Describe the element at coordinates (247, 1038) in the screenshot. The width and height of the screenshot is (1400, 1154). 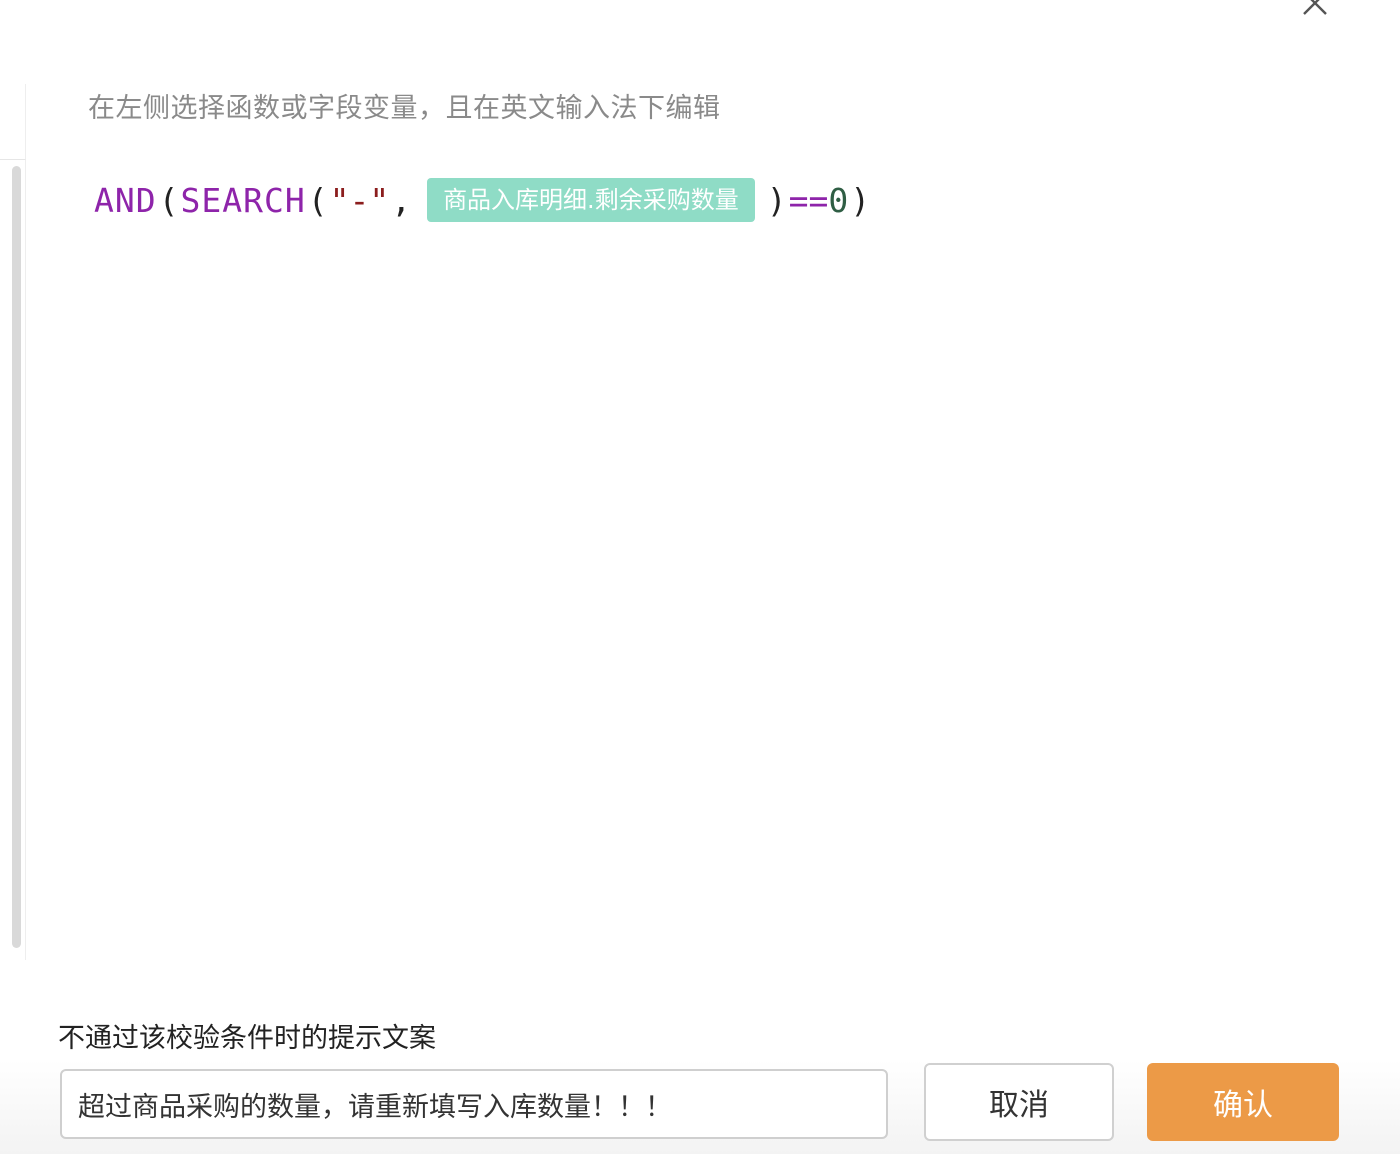
I see `message-label: 不通过该校验条件时的提示文案` at that location.